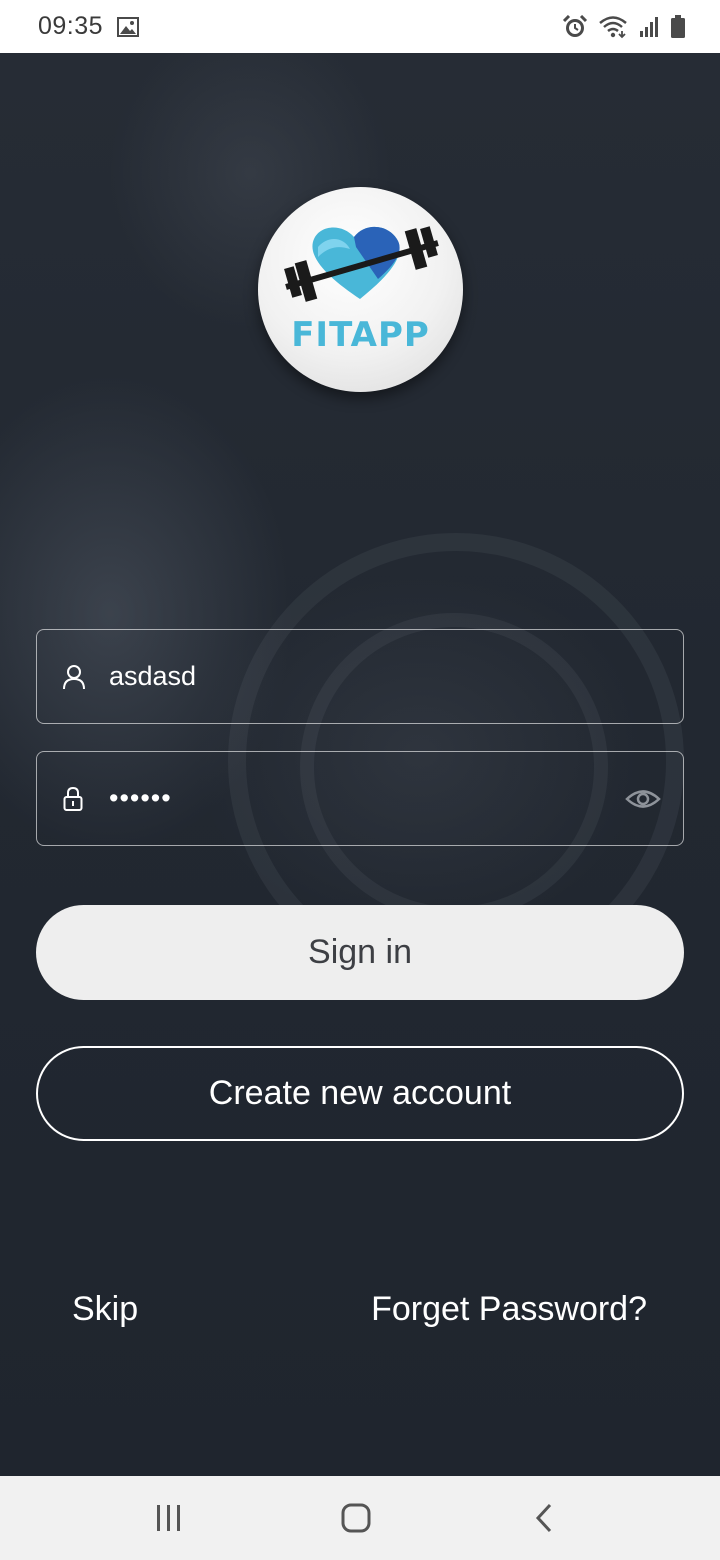  I want to click on wifi-icon, so click(613, 27).